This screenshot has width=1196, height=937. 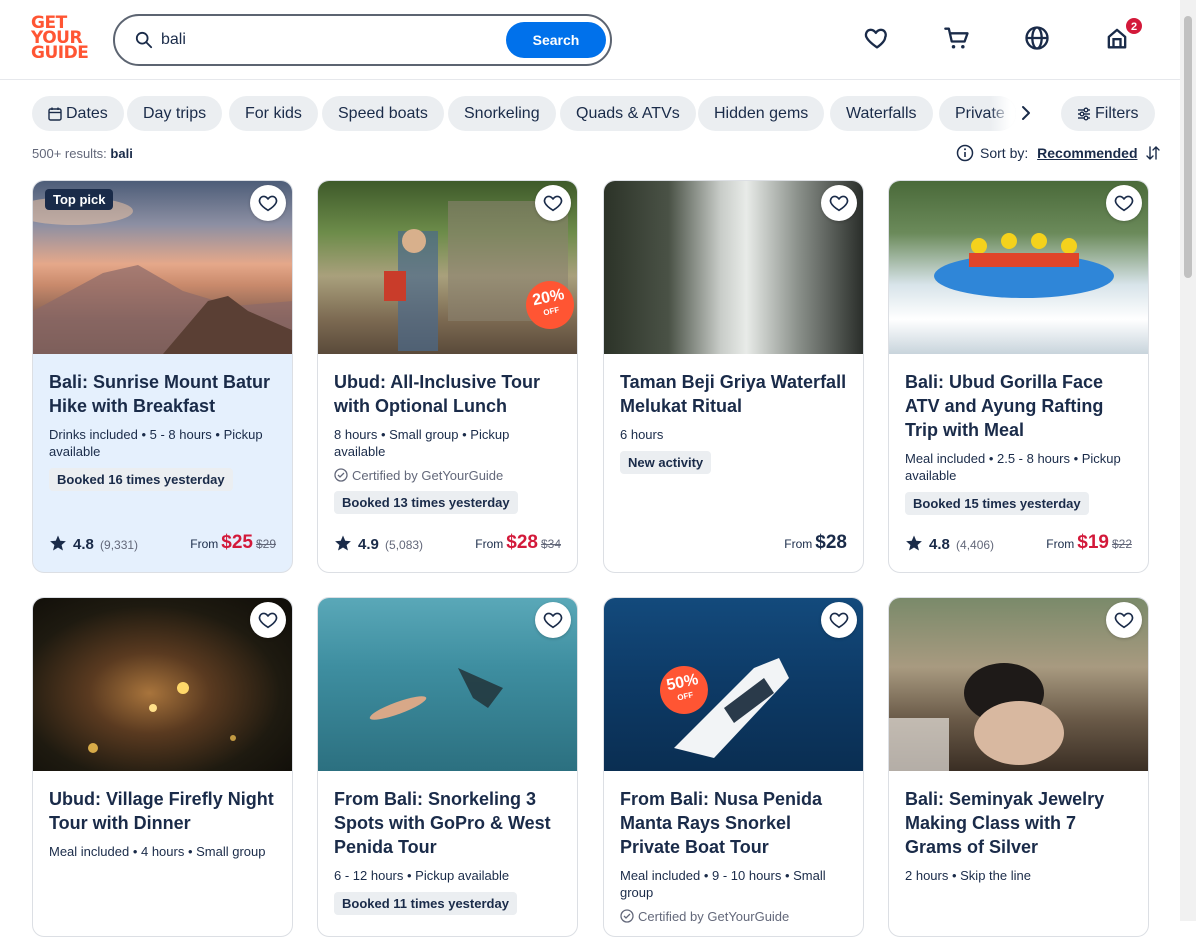 What do you see at coordinates (1188, 147) in the screenshot?
I see `scrollbar-thumb` at bounding box center [1188, 147].